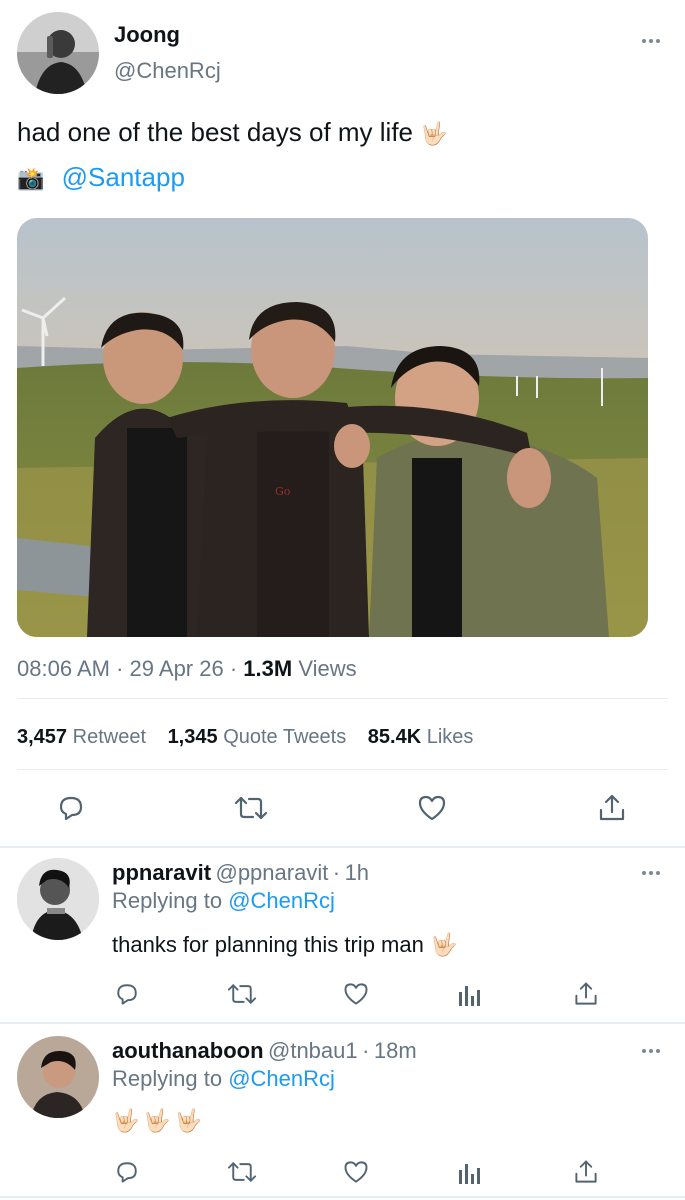 This screenshot has width=685, height=1200. I want to click on mention-link: @Santapp, so click(123, 177).